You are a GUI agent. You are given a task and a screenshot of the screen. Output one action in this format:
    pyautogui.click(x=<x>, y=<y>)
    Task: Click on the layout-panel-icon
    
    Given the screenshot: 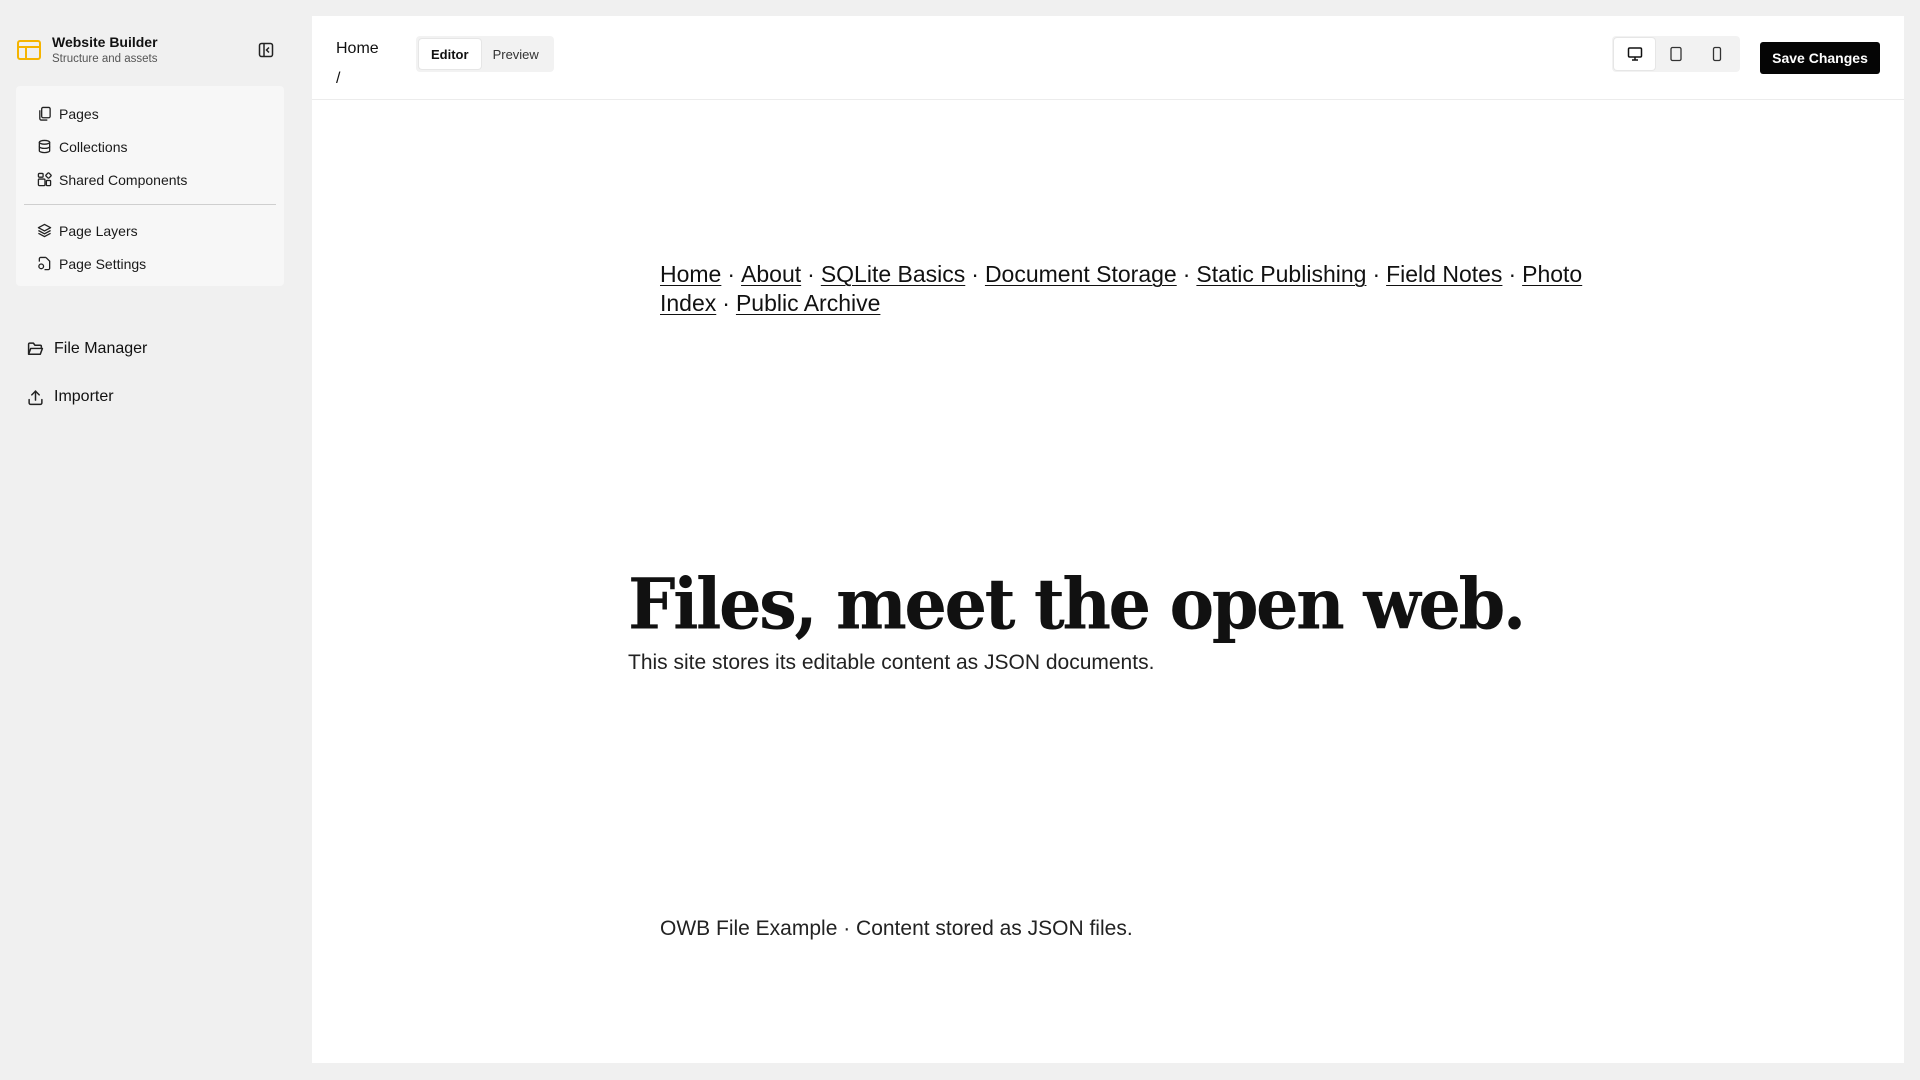 What is the action you would take?
    pyautogui.click(x=29, y=50)
    